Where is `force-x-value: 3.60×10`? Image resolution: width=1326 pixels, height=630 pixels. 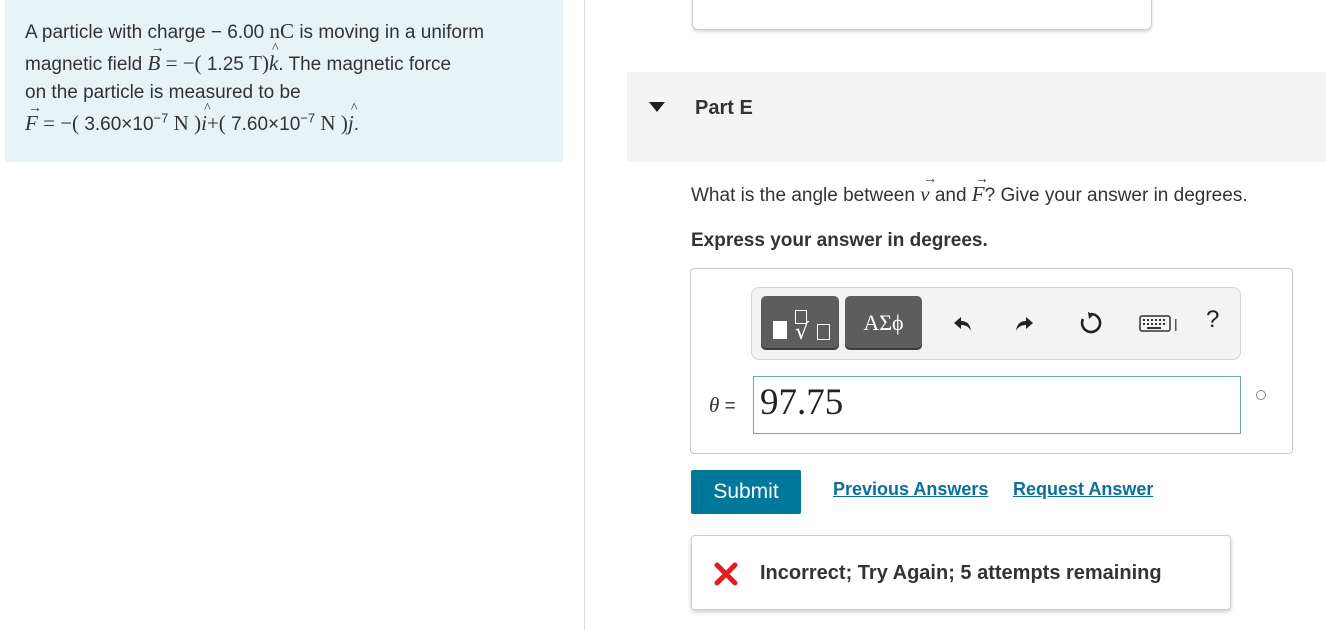
force-x-value: 3.60×10 is located at coordinates (119, 124).